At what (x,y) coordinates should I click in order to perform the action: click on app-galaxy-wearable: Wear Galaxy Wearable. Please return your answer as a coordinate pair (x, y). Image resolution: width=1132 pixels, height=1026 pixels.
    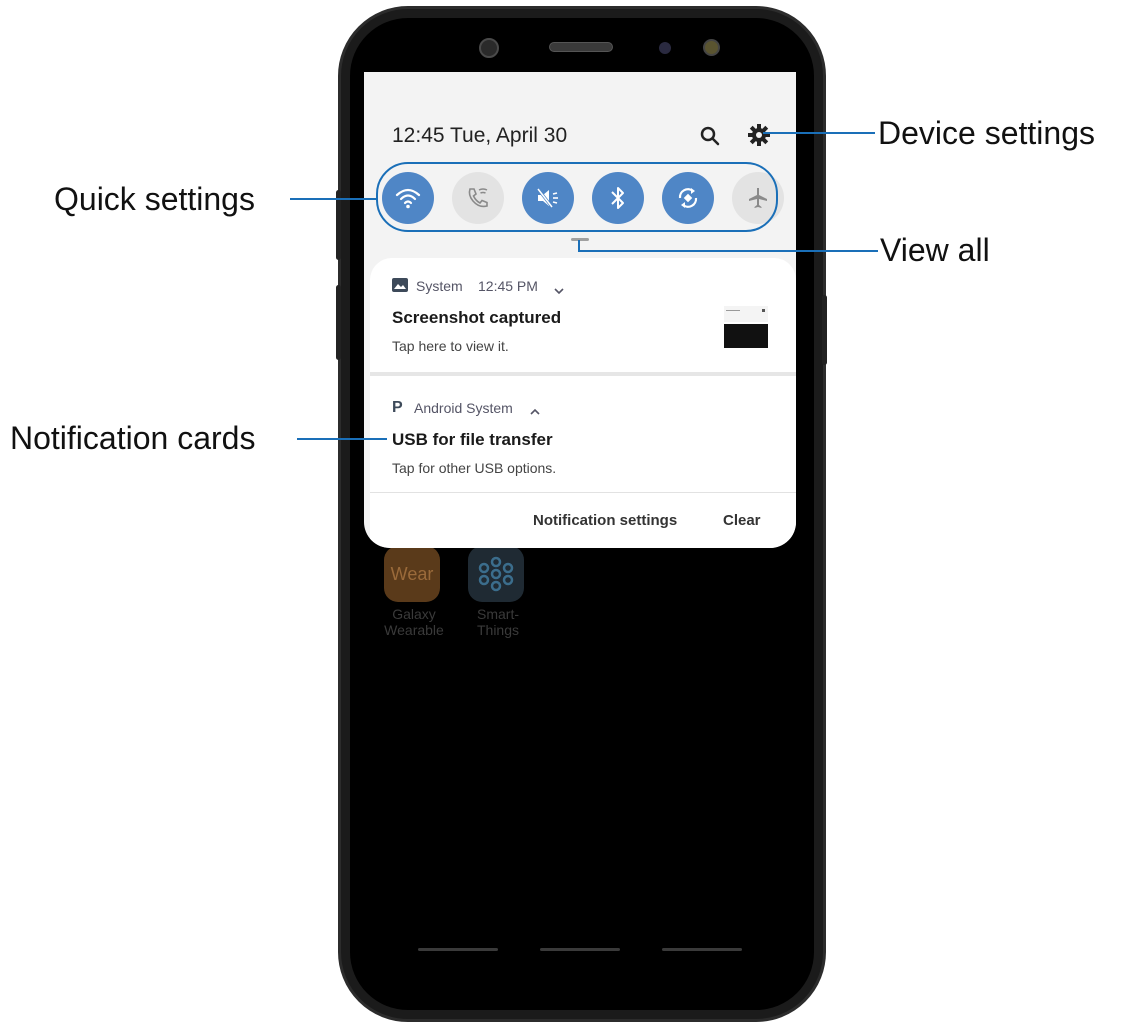
    Looking at the image, I should click on (414, 592).